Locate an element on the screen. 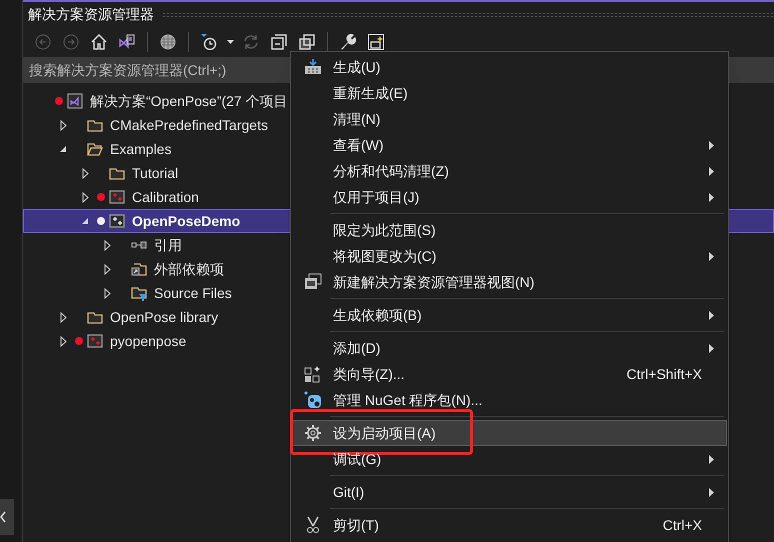 This screenshot has height=542, width=774. open-folder-icon is located at coordinates (95, 149).